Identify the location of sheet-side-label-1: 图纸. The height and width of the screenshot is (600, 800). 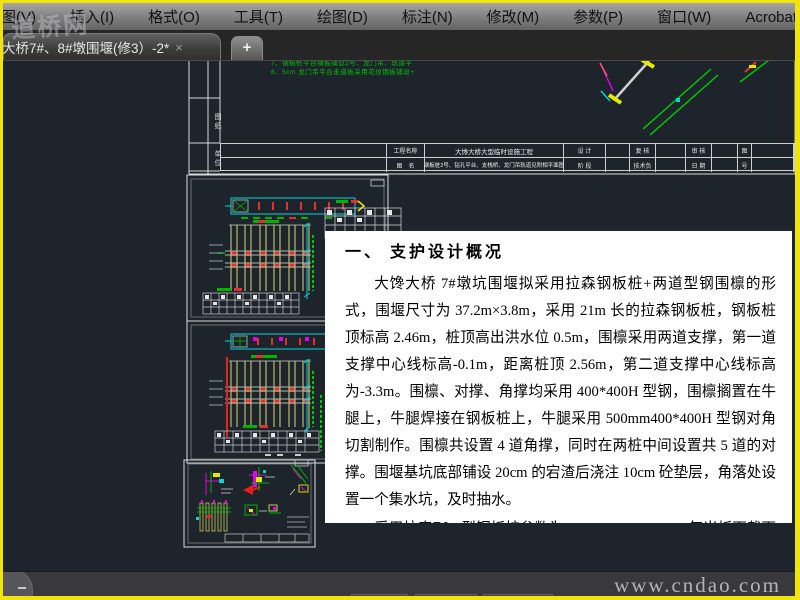
(217, 122).